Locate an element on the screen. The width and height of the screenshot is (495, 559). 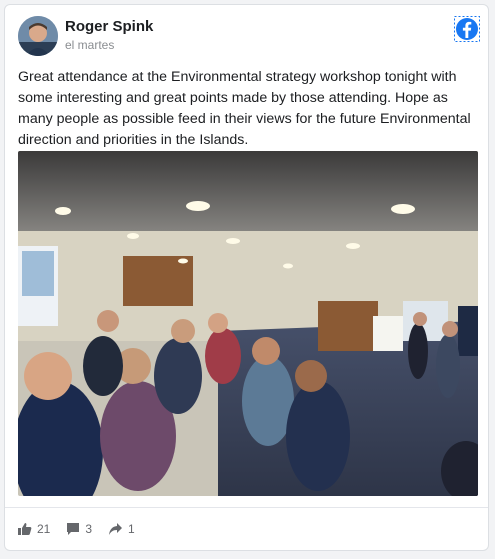
post-header: Roger Spink el martes is located at coordinates (249, 37).